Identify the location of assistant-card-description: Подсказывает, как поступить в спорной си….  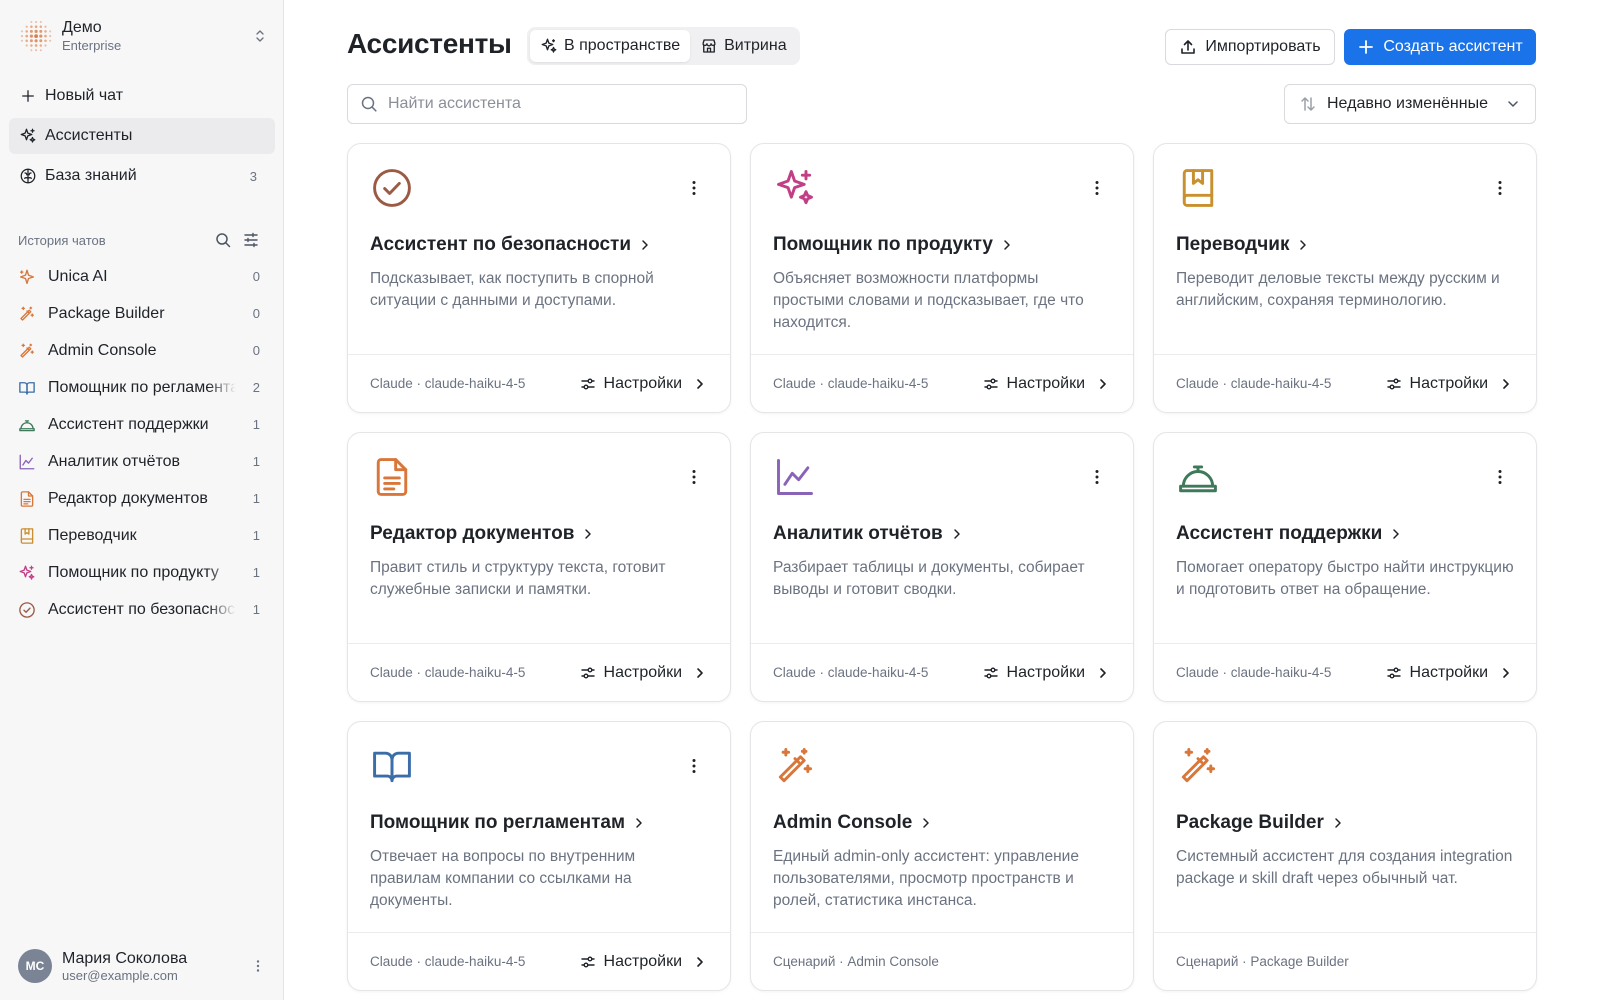
(512, 289).